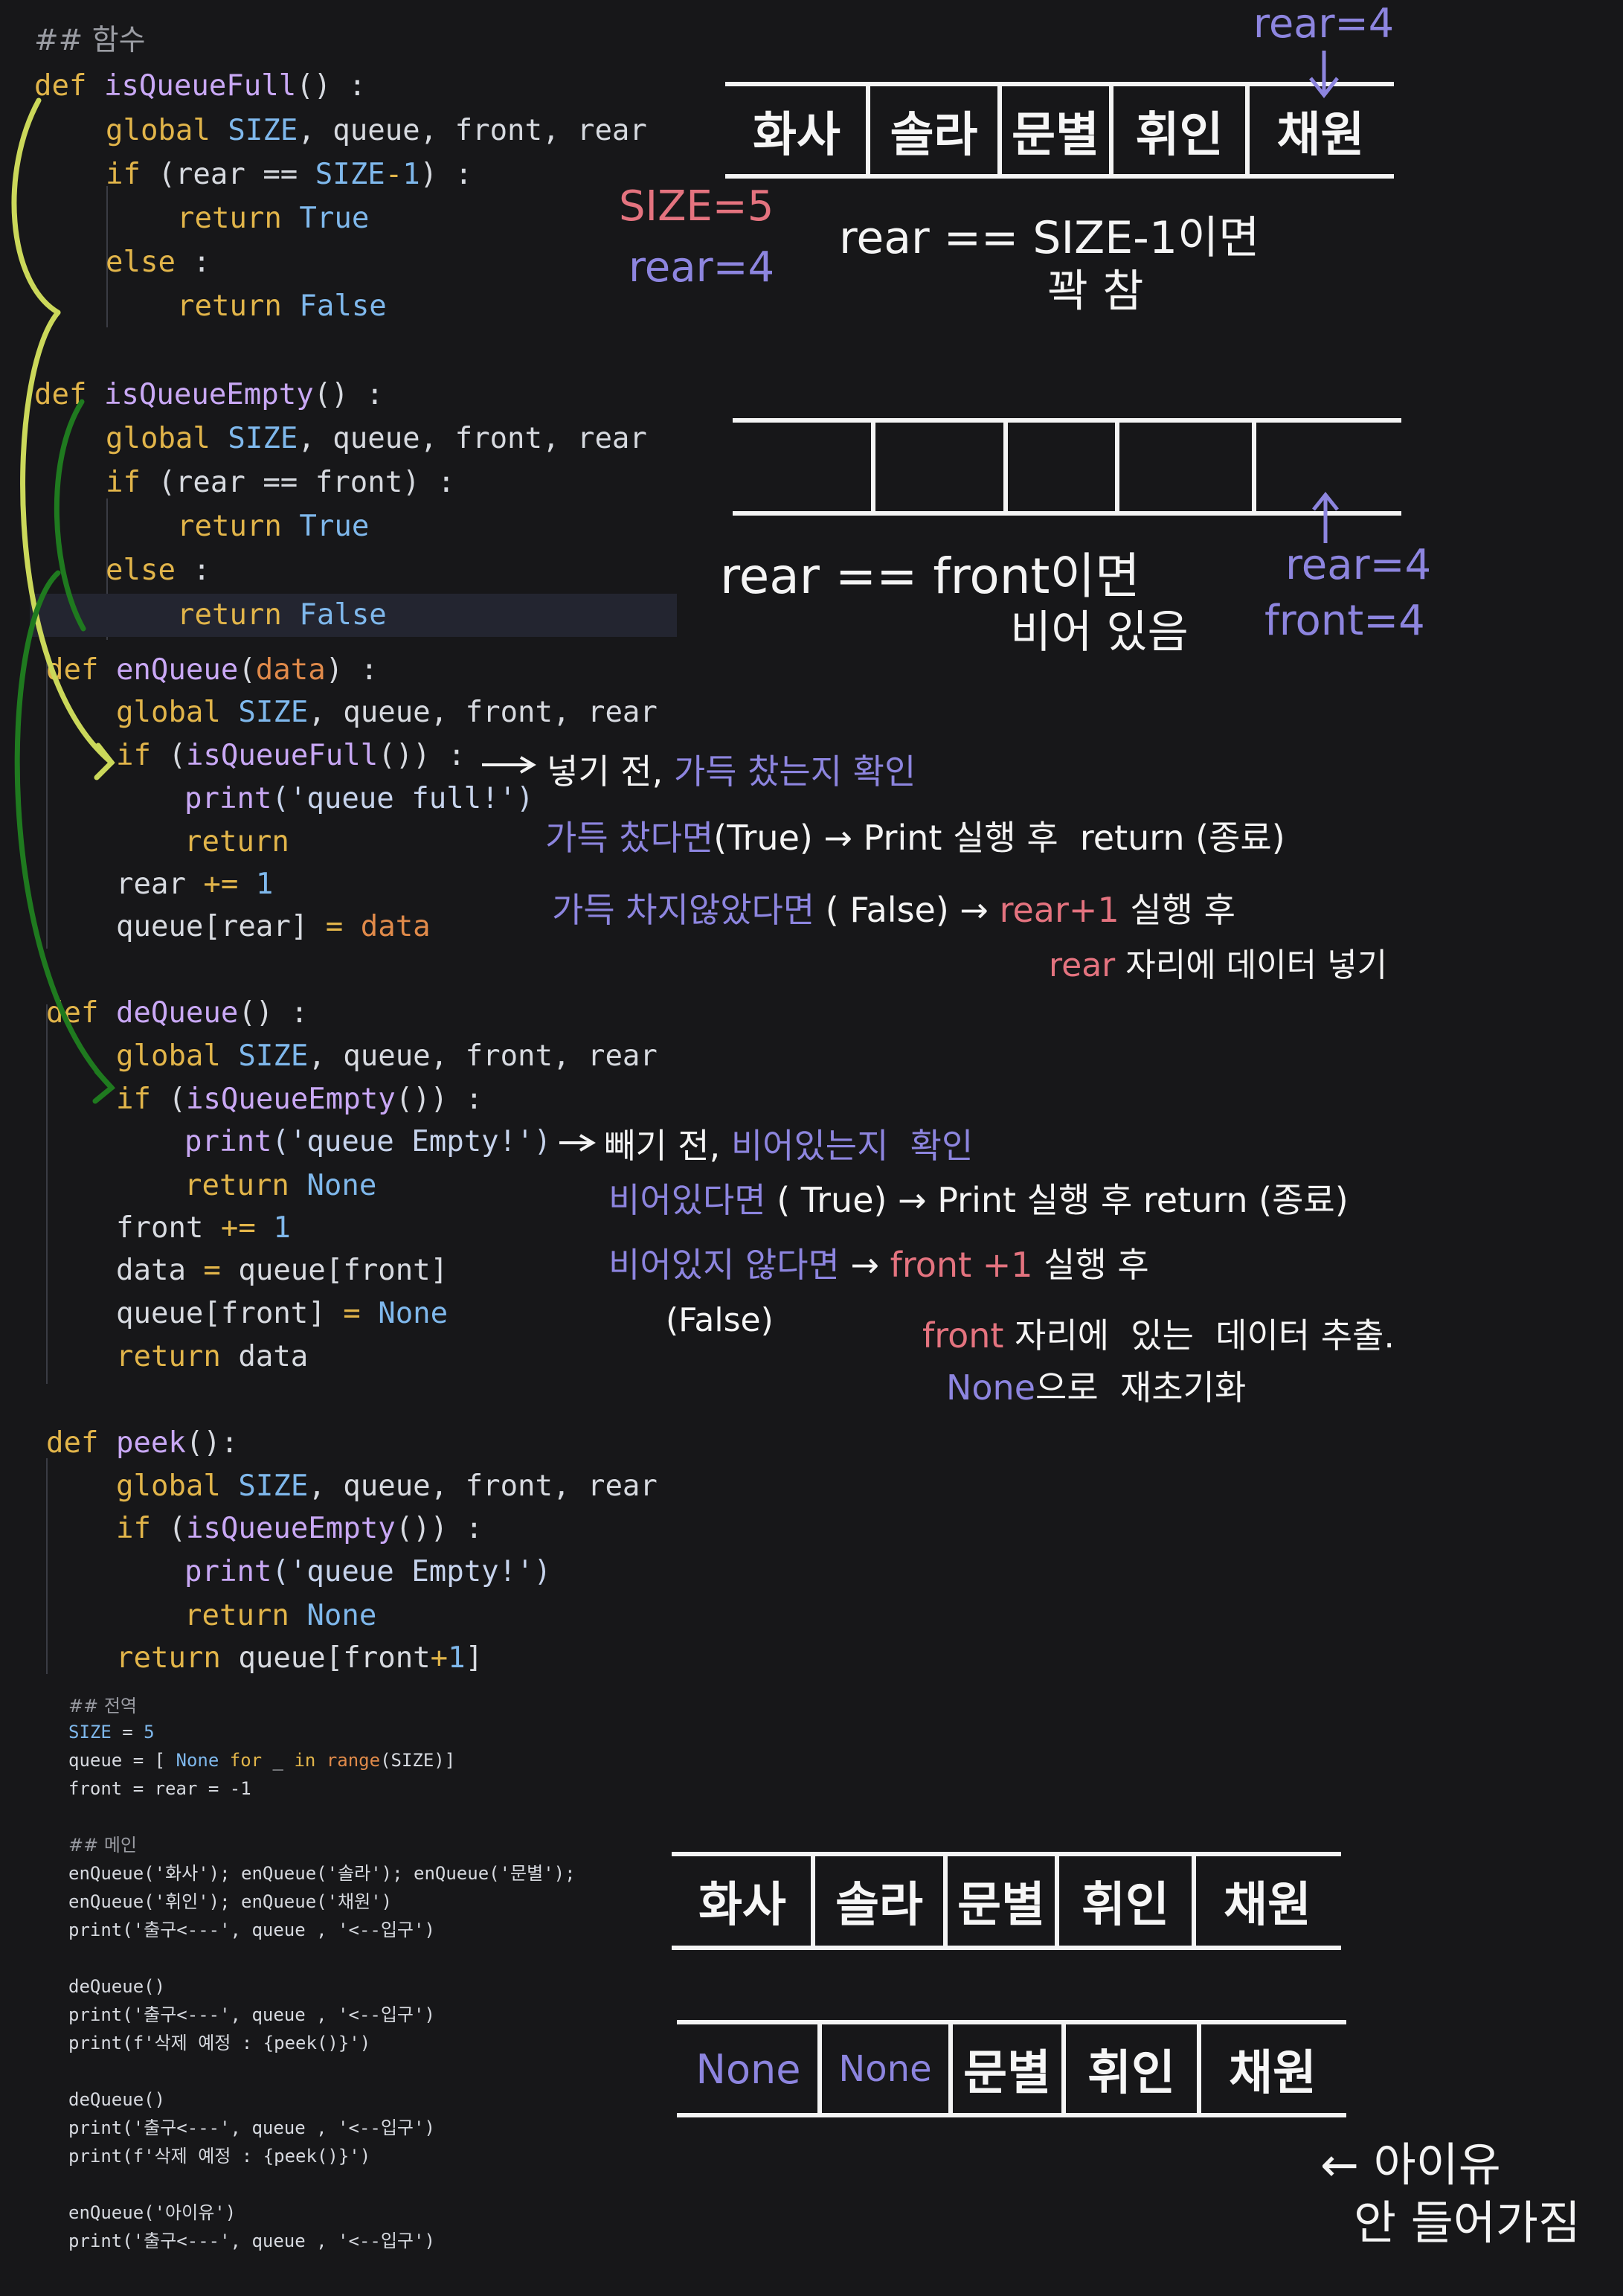  I want to click on note-iu-rejected-2: 안 들어가짐, so click(1468, 2223).